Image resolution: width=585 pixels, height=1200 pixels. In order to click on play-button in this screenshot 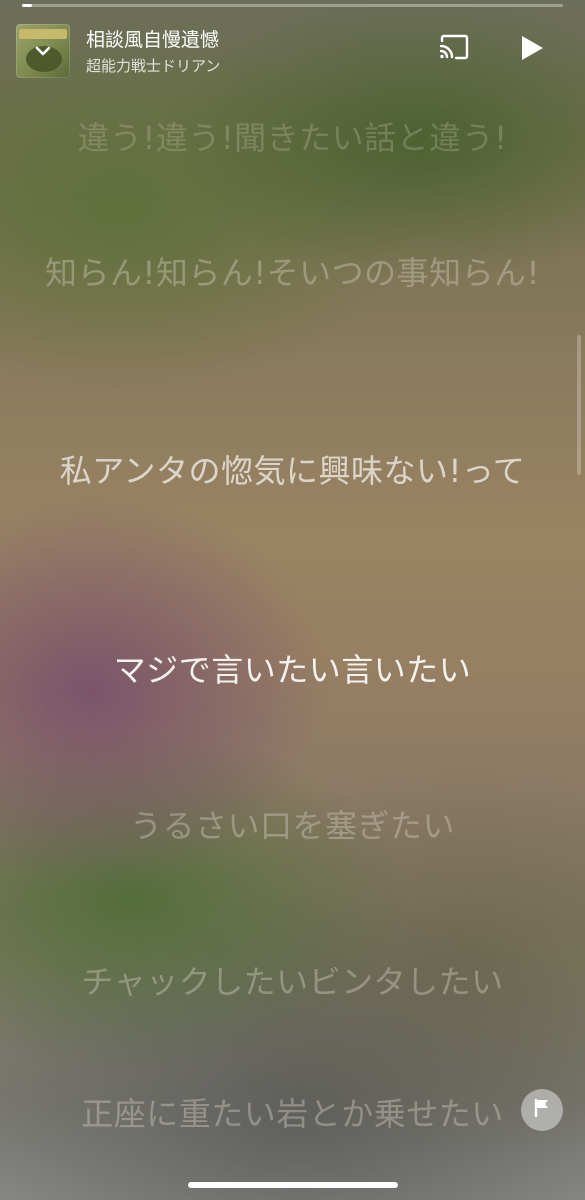, I will do `click(532, 50)`.